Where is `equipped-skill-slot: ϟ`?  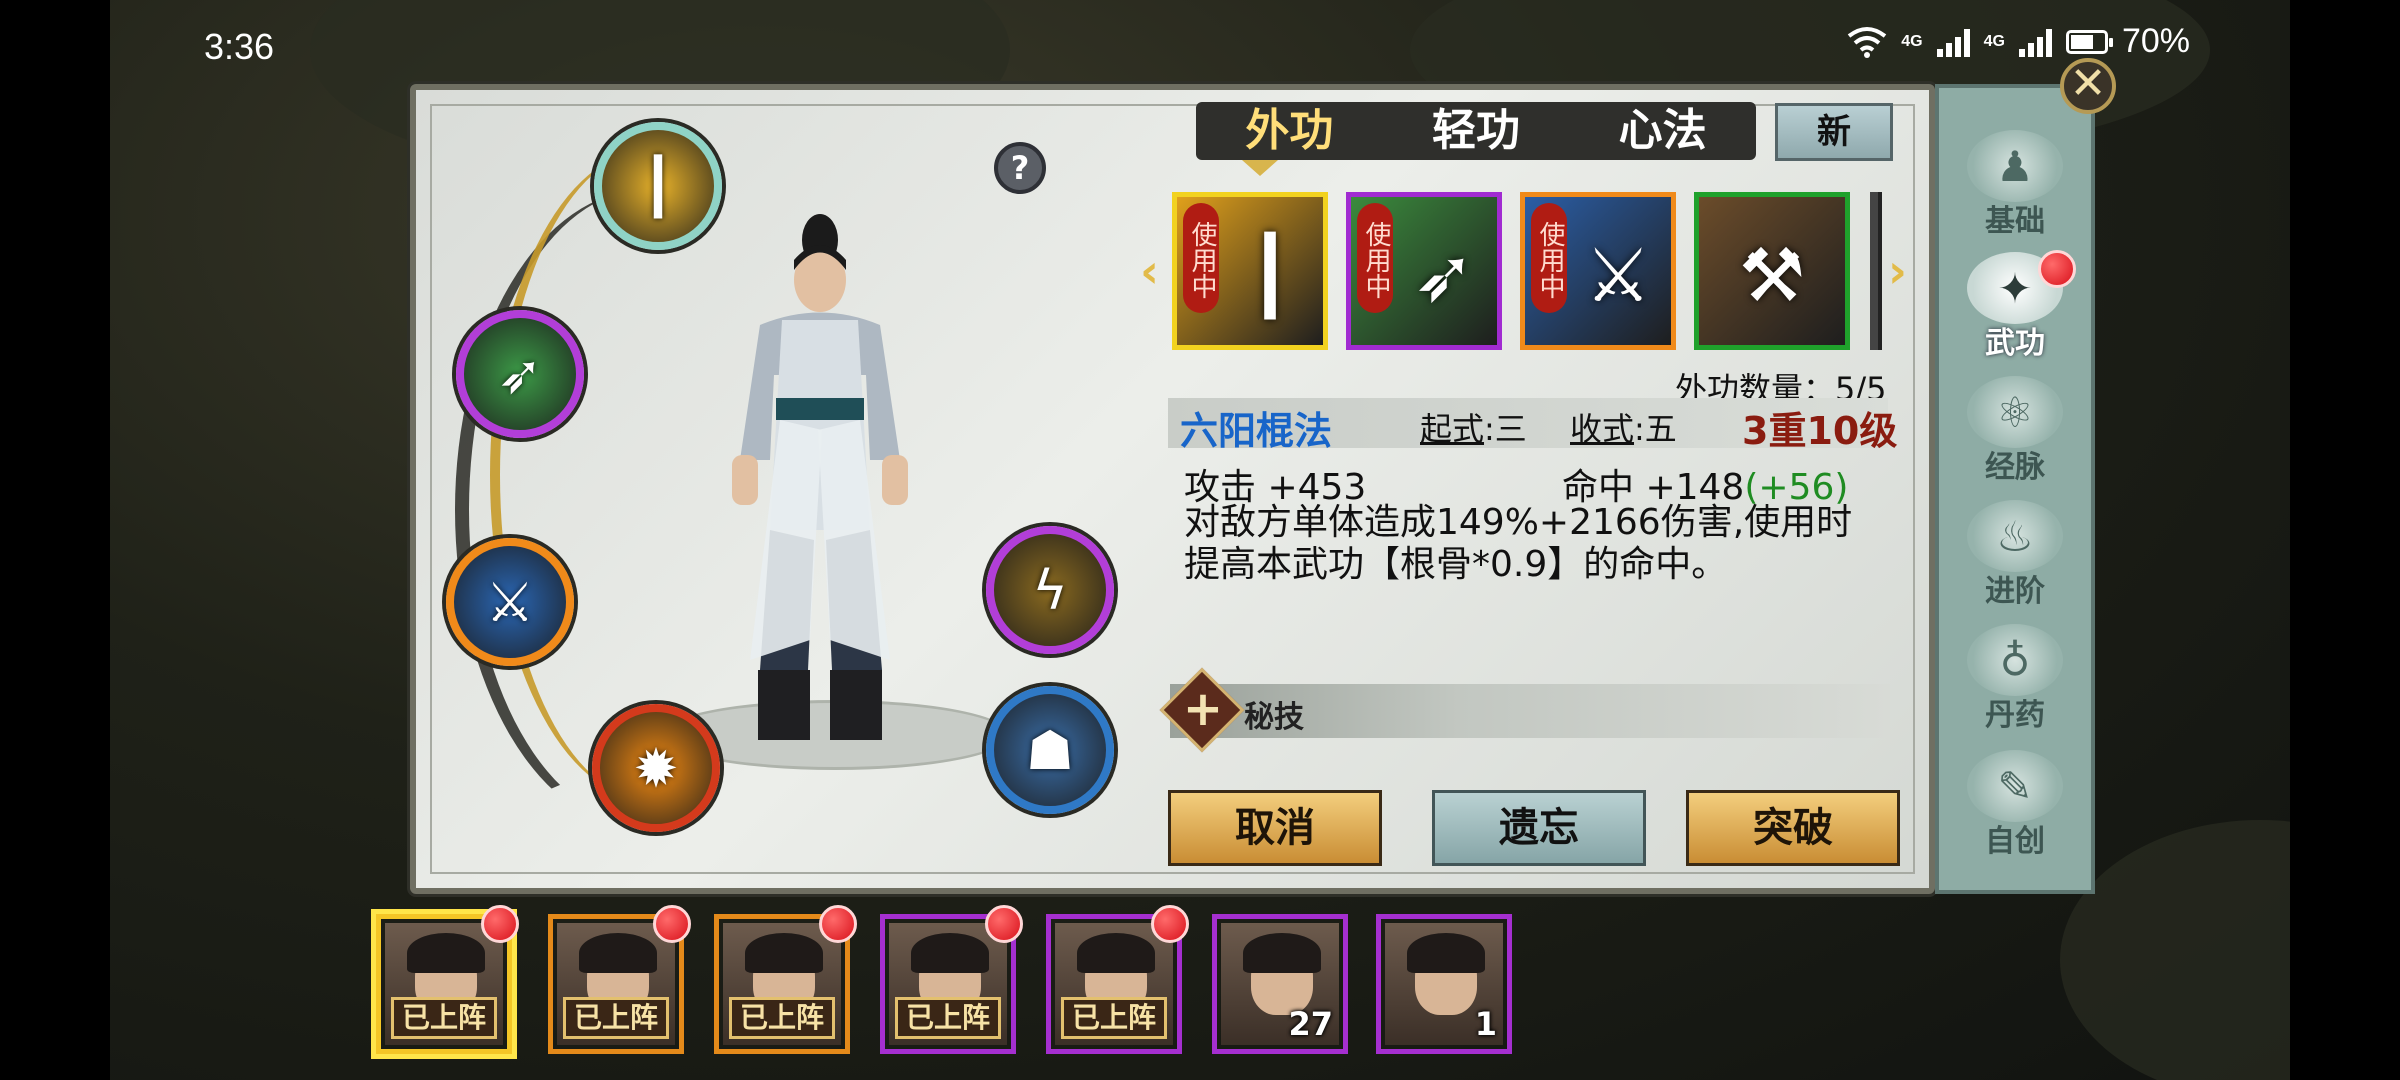
equipped-skill-slot: ϟ is located at coordinates (1050, 590).